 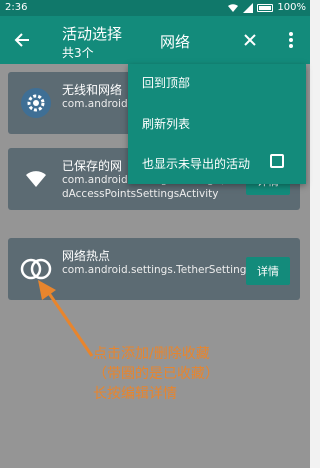 What do you see at coordinates (86, 256) in the screenshot?
I see `activity-title: 网络热点` at bounding box center [86, 256].